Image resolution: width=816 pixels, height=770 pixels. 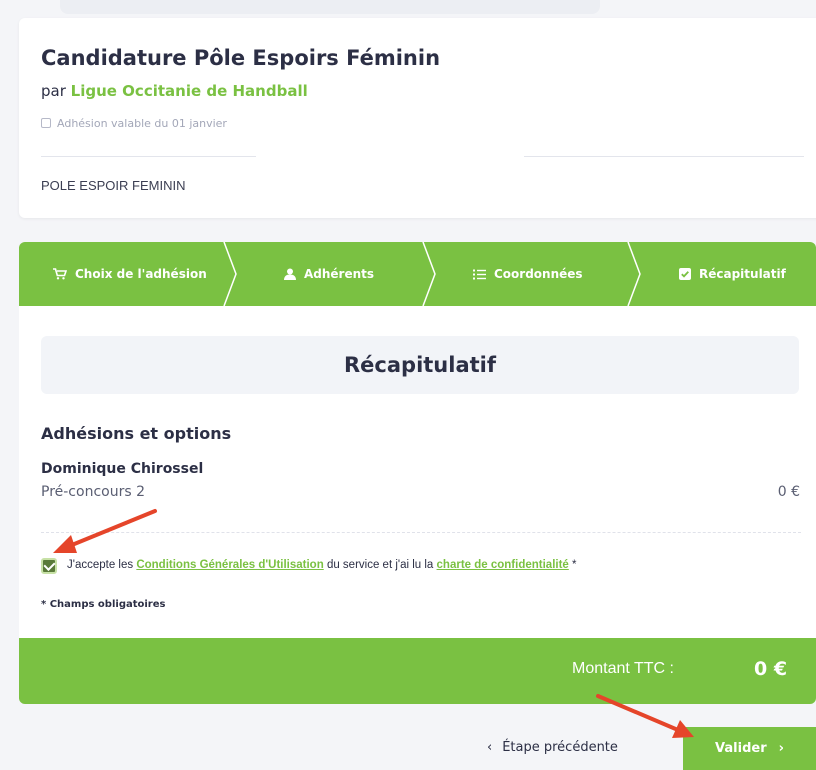 I want to click on total-label: Montant TTC :, so click(x=623, y=668).